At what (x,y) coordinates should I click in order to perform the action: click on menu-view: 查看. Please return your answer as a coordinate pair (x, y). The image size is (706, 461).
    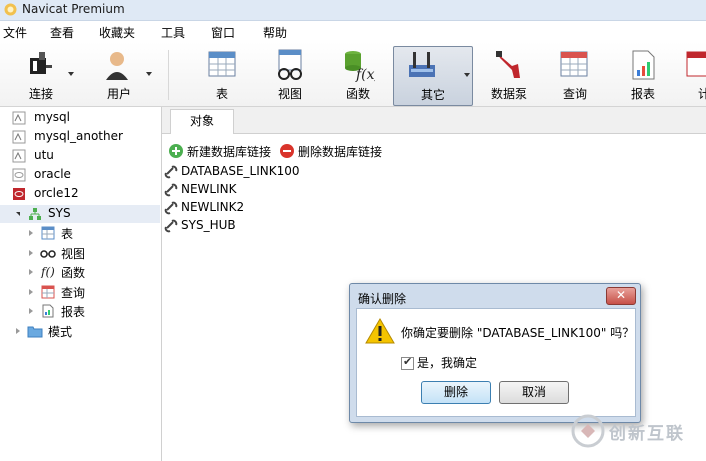
    Looking at the image, I should click on (62, 32).